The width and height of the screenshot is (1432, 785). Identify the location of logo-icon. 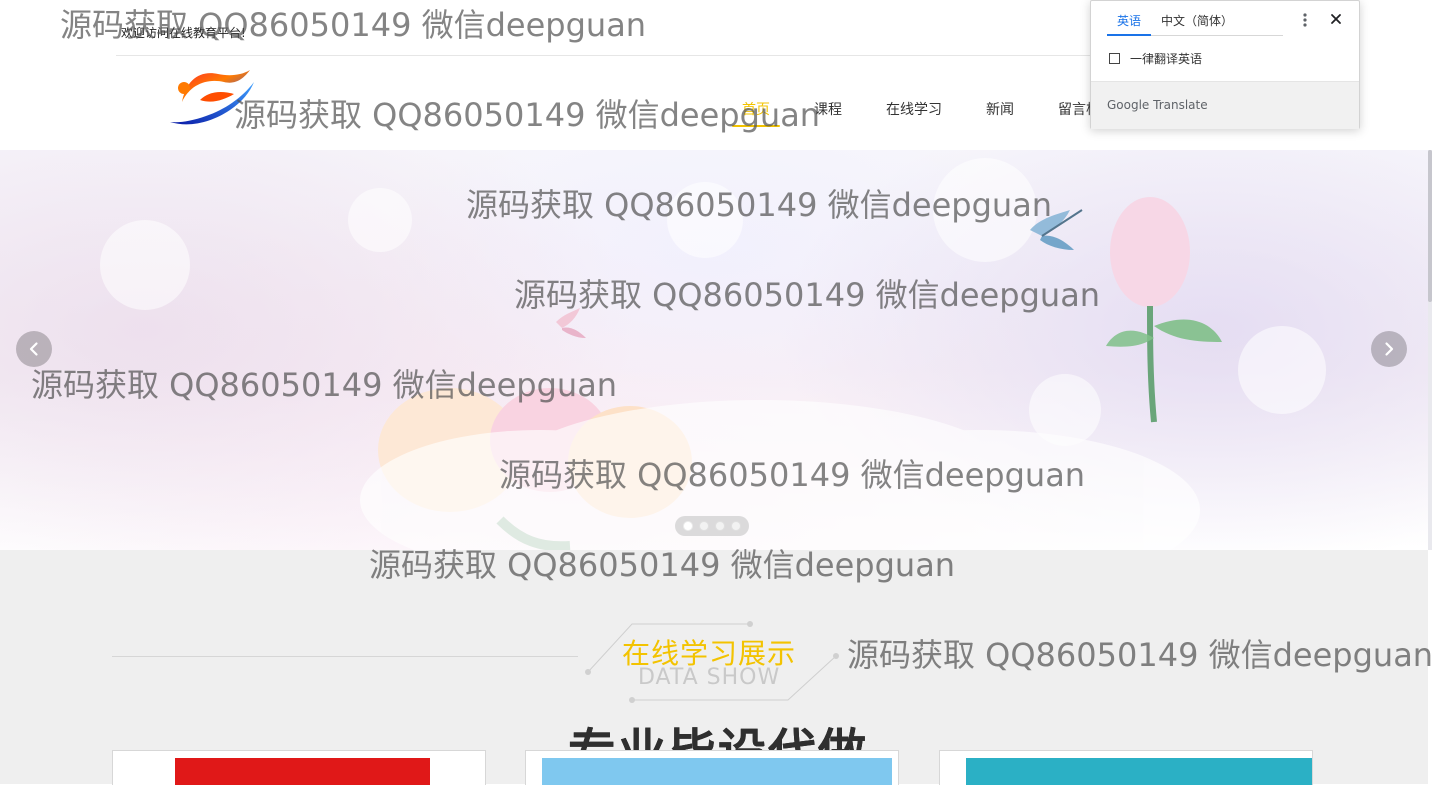
(212, 97).